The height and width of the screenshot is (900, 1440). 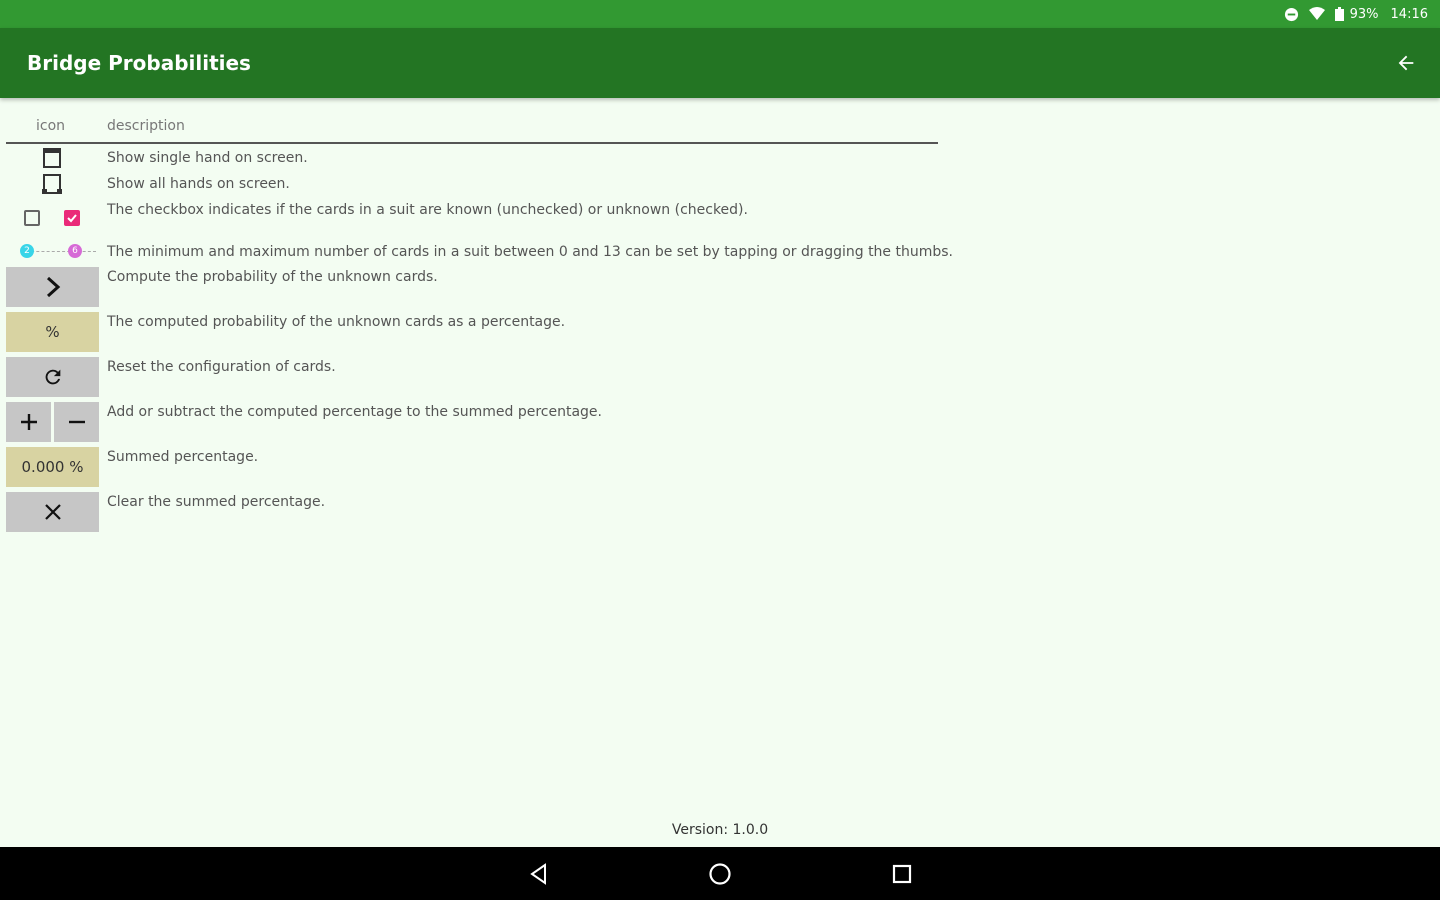 I want to click on minus-button-sample, so click(x=76, y=422).